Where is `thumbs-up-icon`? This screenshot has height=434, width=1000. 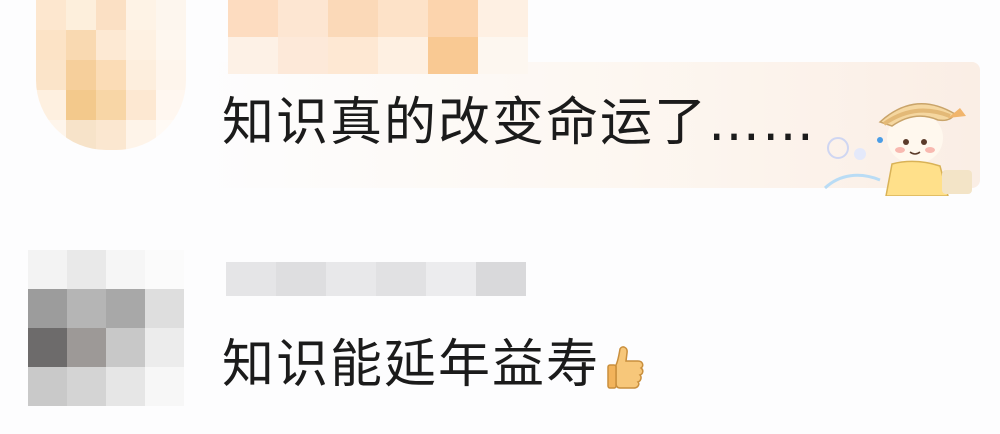
thumbs-up-icon is located at coordinates (625, 367).